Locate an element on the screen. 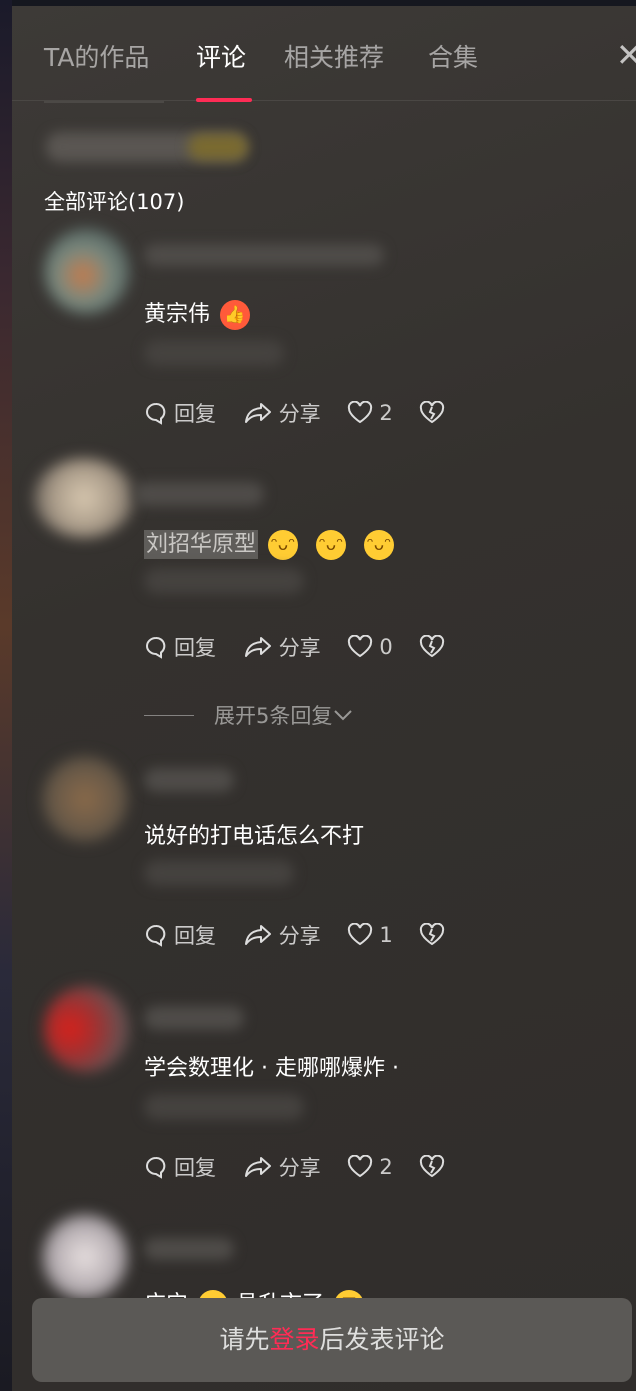  login-prompt-text: 后发表评论 is located at coordinates (382, 1339).